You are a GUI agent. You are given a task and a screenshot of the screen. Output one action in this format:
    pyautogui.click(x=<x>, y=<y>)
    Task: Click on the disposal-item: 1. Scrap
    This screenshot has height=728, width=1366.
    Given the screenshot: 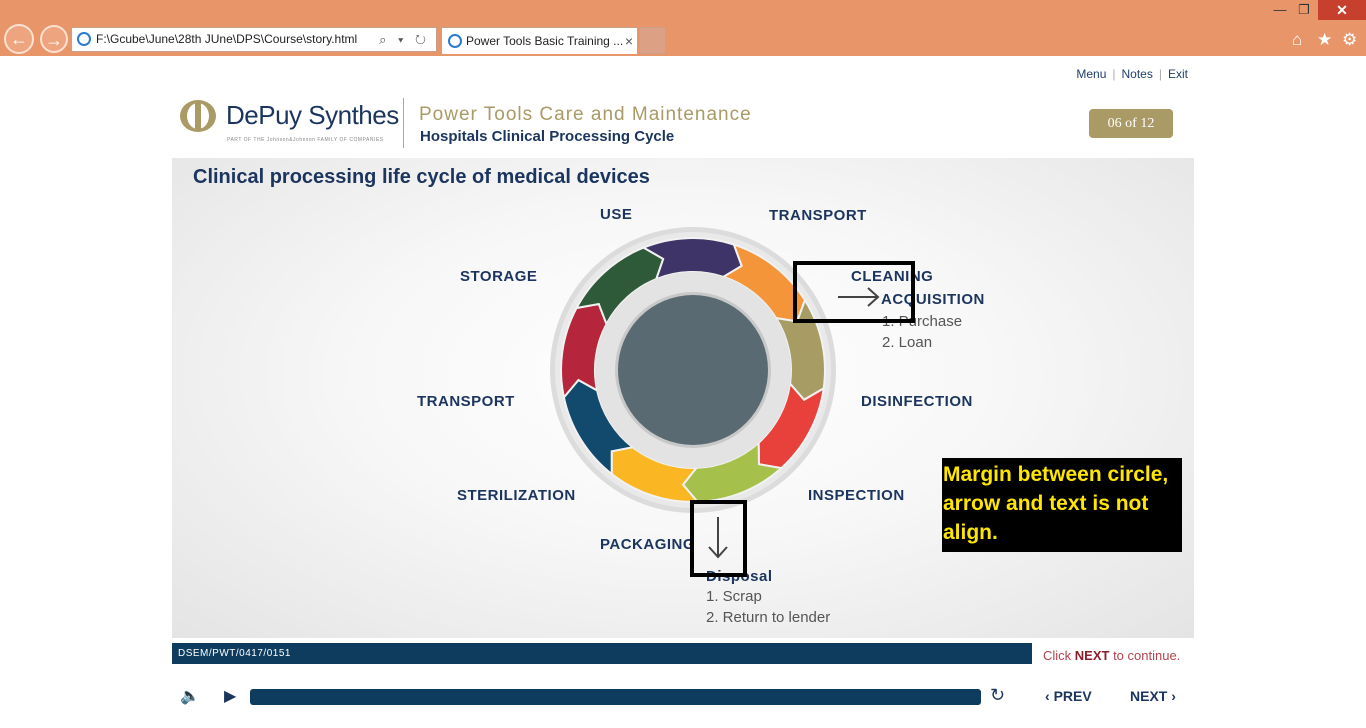 What is the action you would take?
    pyautogui.click(x=734, y=596)
    